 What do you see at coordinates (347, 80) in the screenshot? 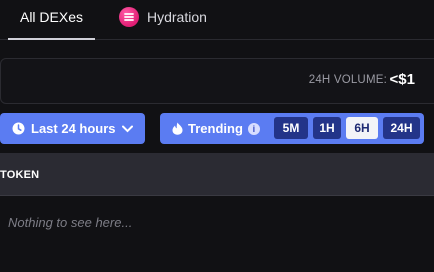
I see `volume-label: 24H VOLUME:` at bounding box center [347, 80].